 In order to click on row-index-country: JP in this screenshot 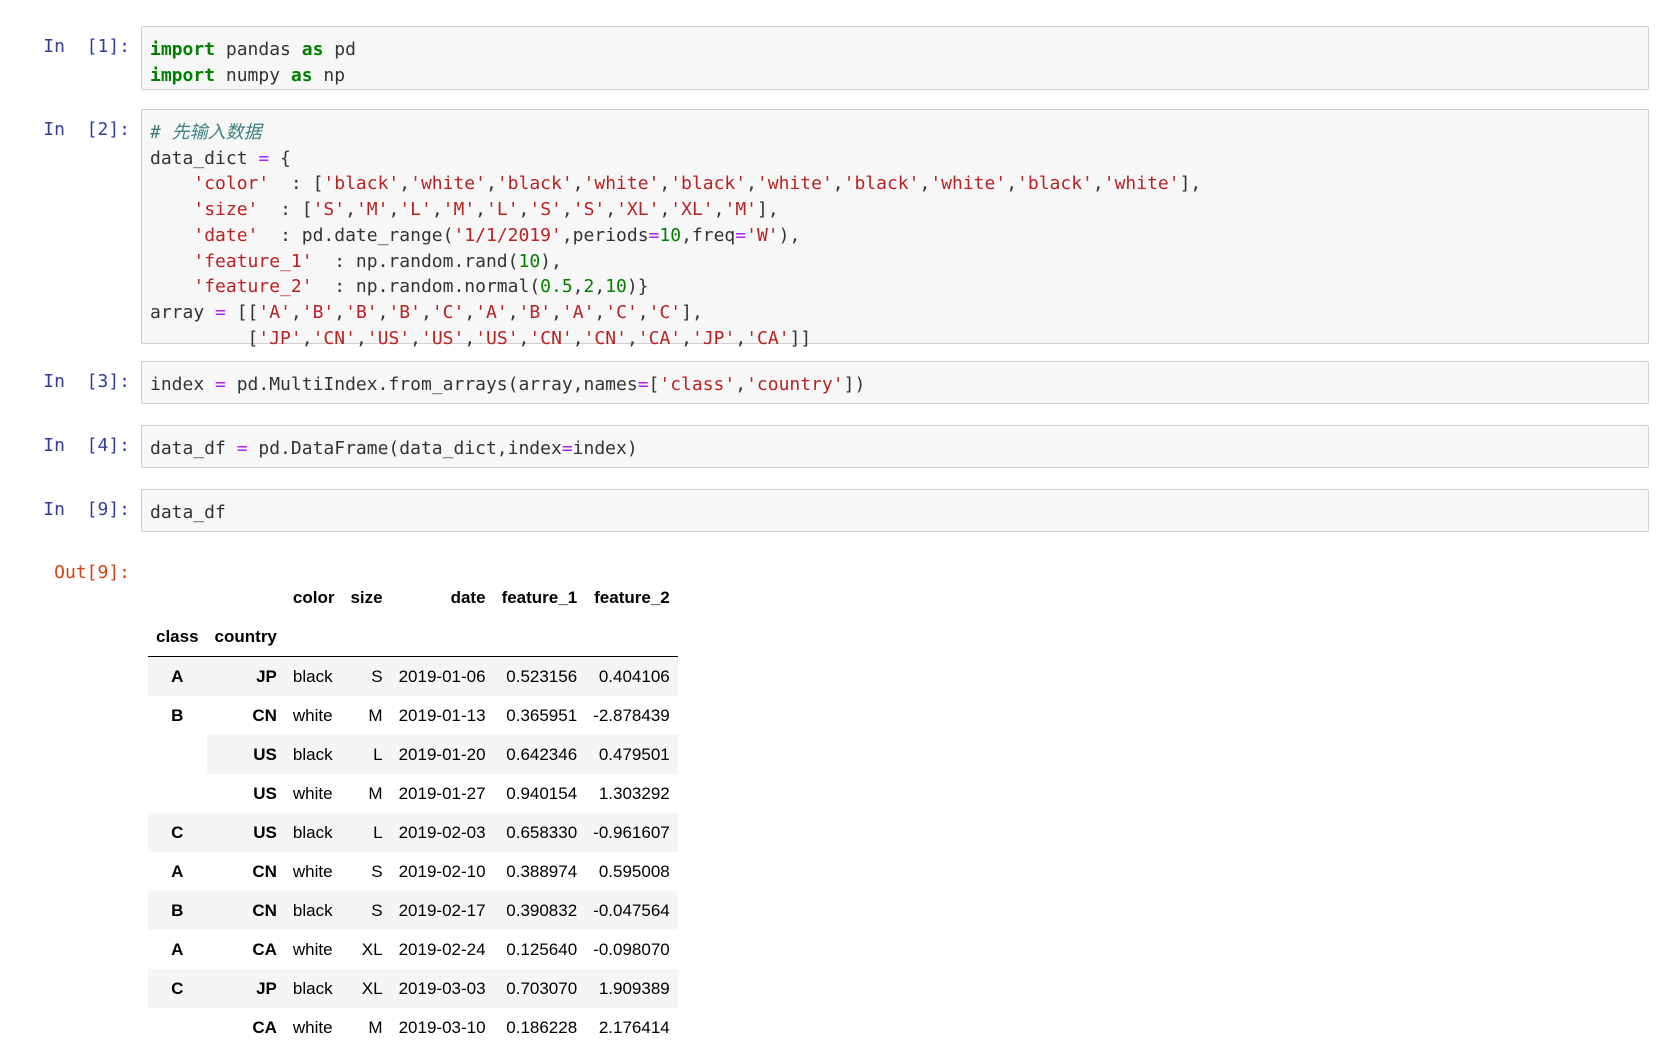, I will do `click(246, 988)`.